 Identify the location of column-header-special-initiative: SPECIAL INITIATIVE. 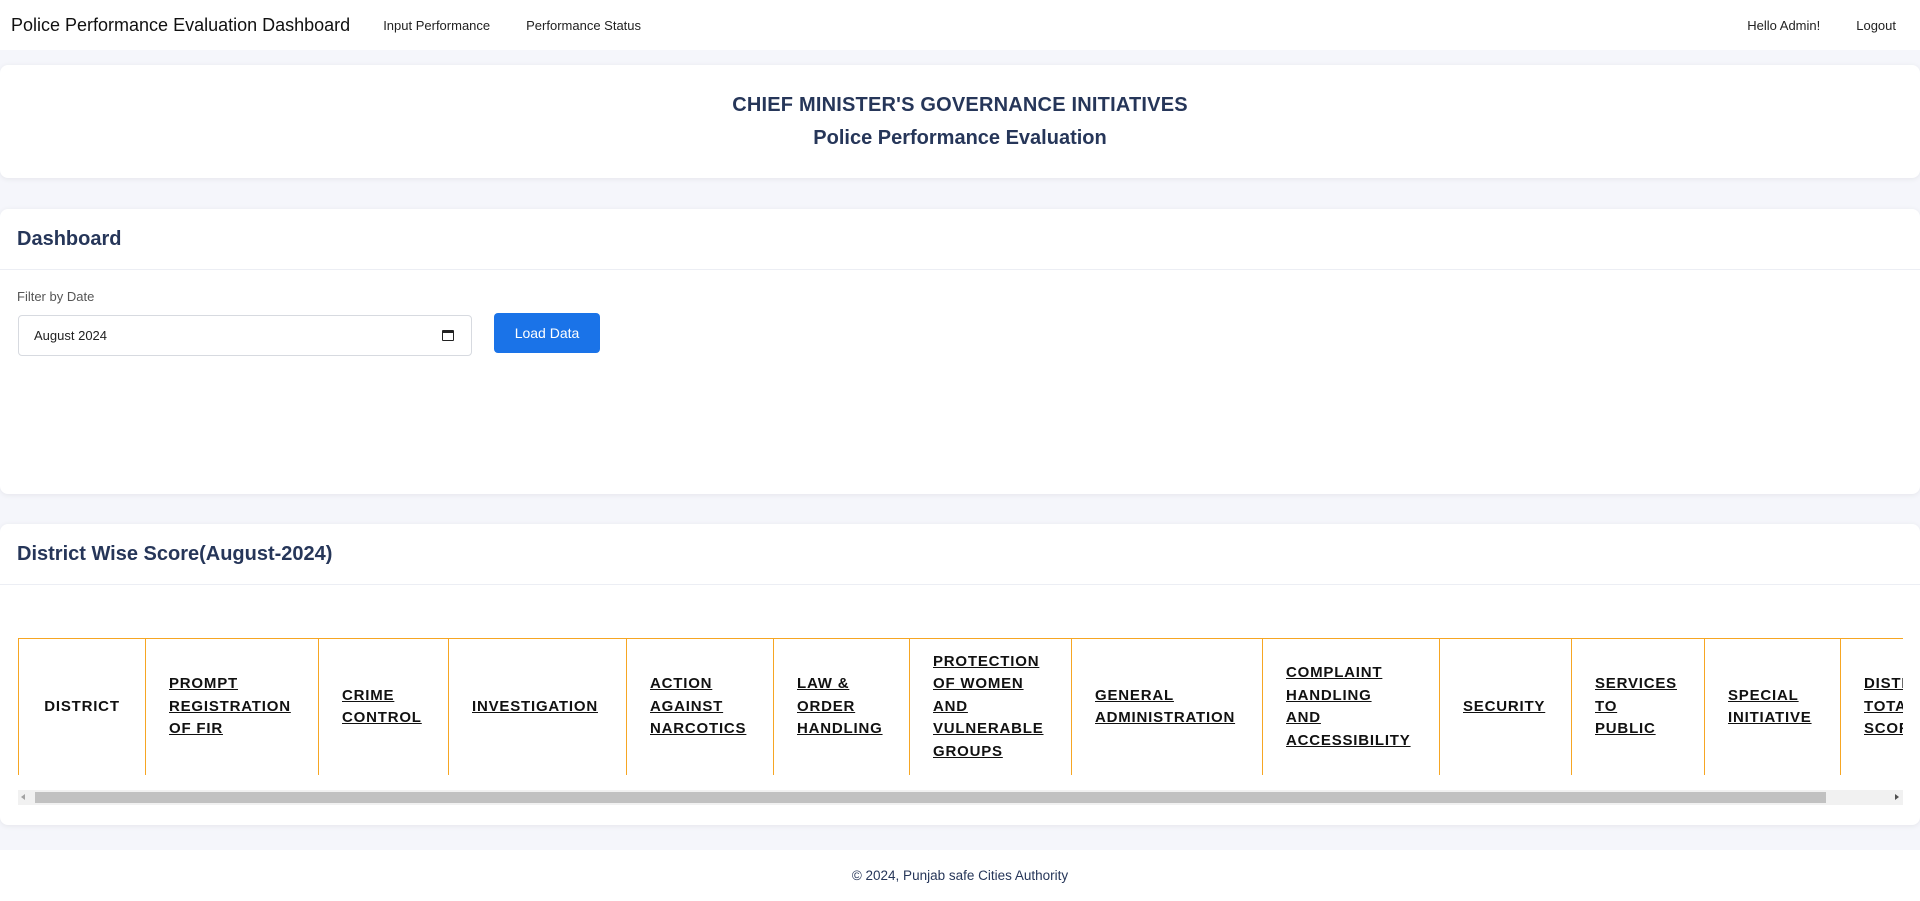
(1772, 706).